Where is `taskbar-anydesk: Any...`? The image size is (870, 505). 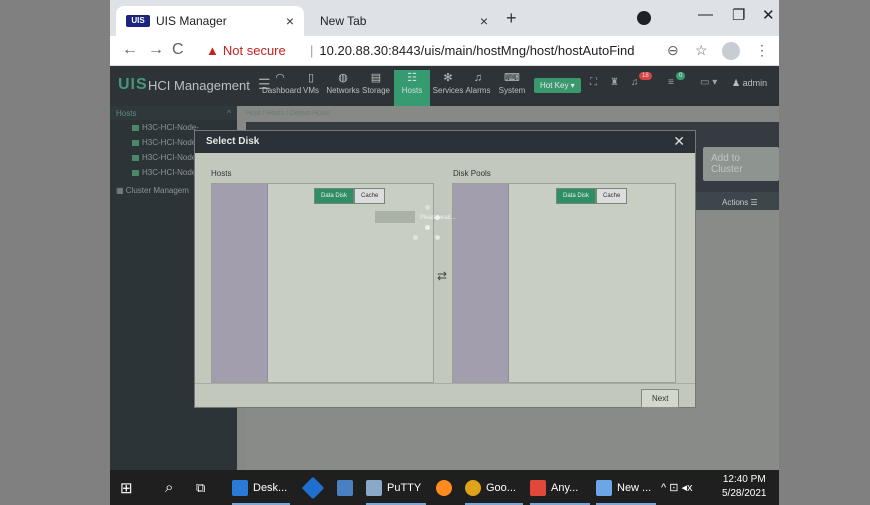
taskbar-anydesk: Any... is located at coordinates (560, 487).